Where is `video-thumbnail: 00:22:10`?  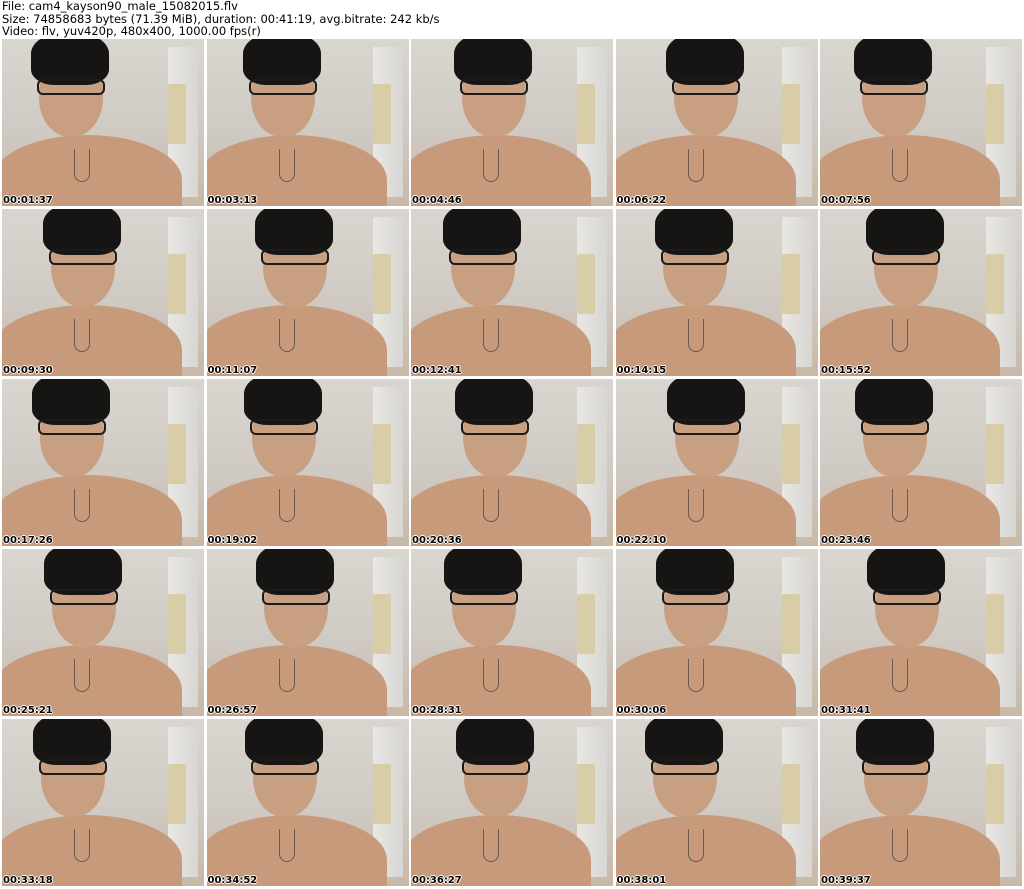
video-thumbnail: 00:22:10 is located at coordinates (716, 462).